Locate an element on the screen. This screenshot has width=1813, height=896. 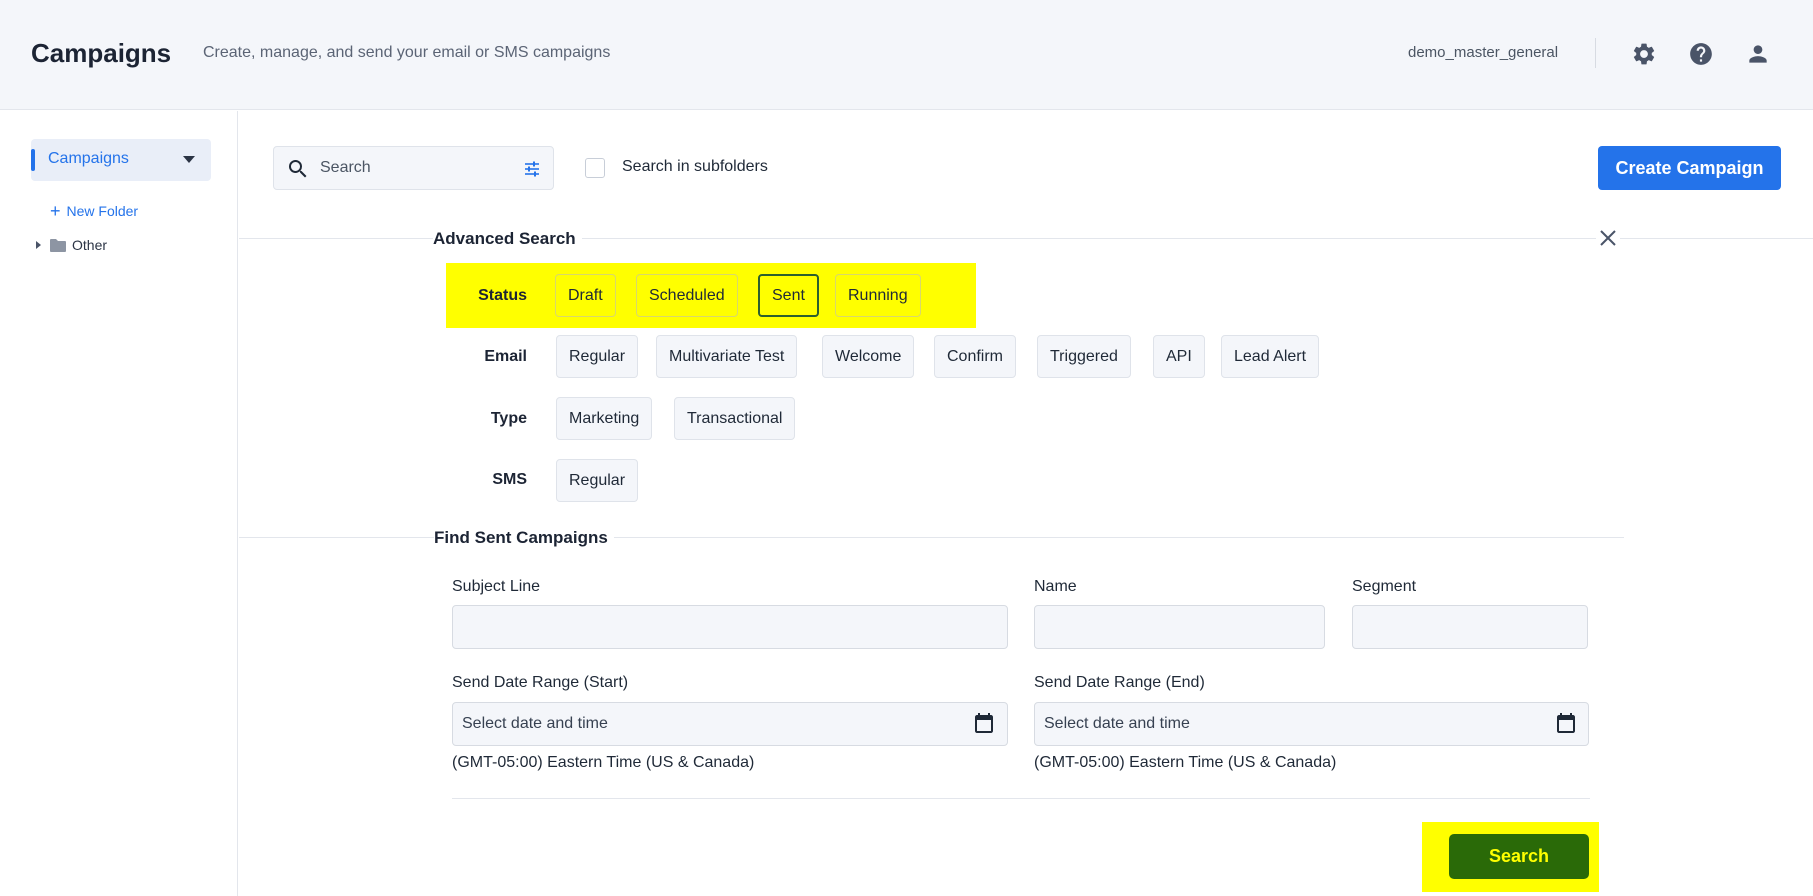
chevron-down-icon is located at coordinates (189, 159).